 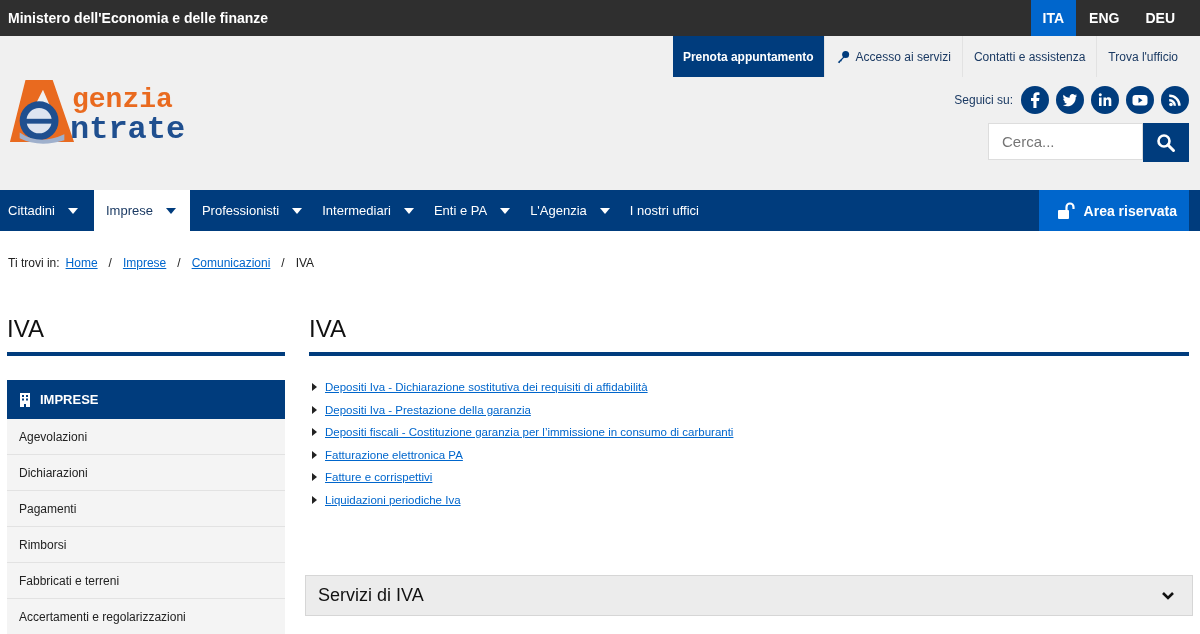 I want to click on nav-tab: Professionisti, so click(x=254, y=210).